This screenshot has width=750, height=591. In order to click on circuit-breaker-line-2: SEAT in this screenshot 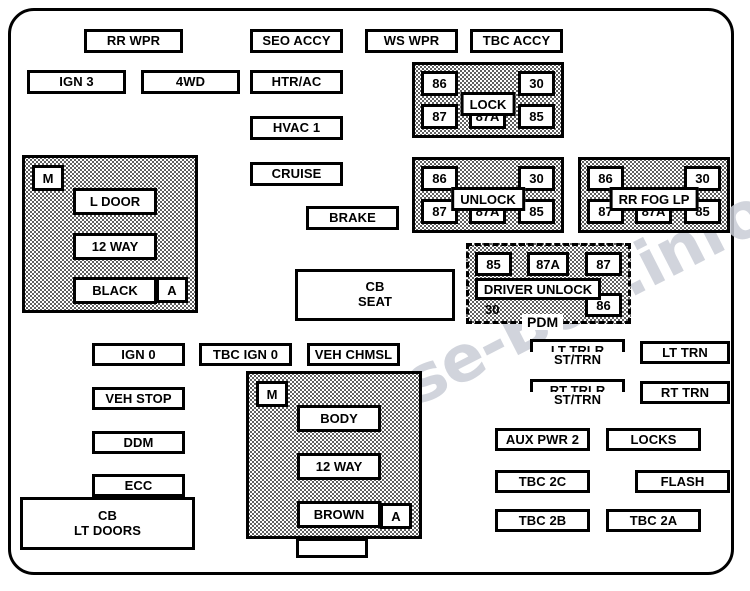, I will do `click(375, 301)`.